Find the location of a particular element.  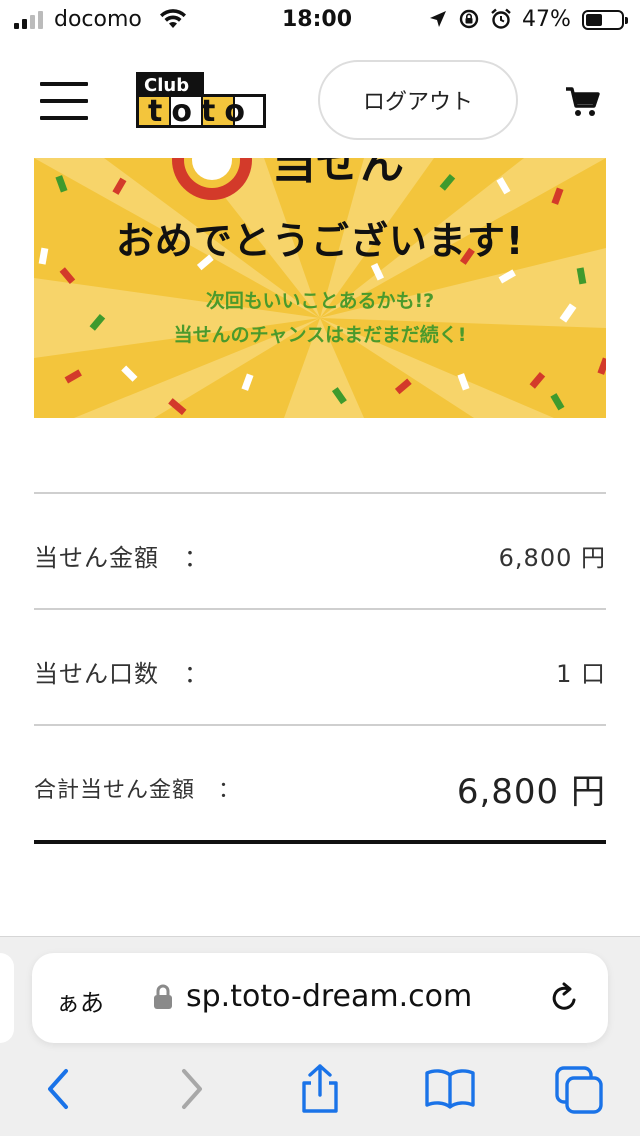

status-icons is located at coordinates (470, 22).